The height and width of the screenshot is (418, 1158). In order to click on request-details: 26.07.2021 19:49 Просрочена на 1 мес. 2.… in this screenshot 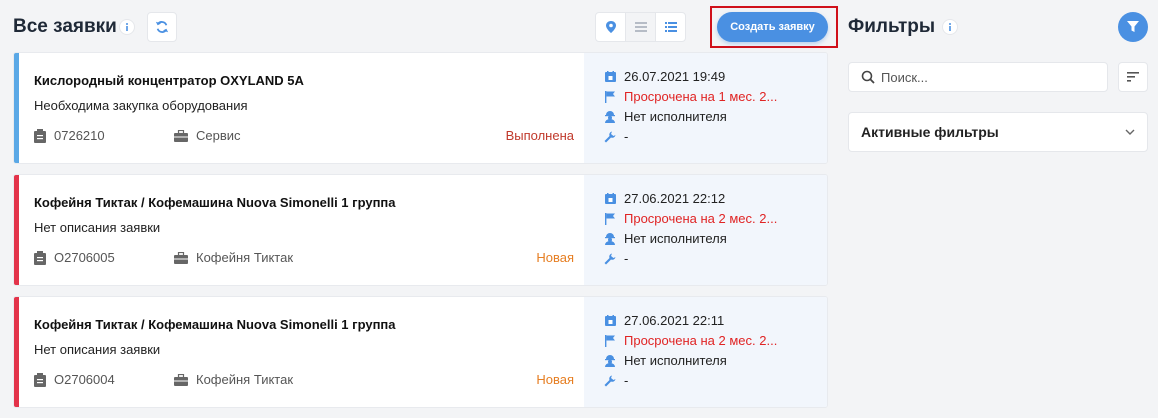, I will do `click(705, 108)`.